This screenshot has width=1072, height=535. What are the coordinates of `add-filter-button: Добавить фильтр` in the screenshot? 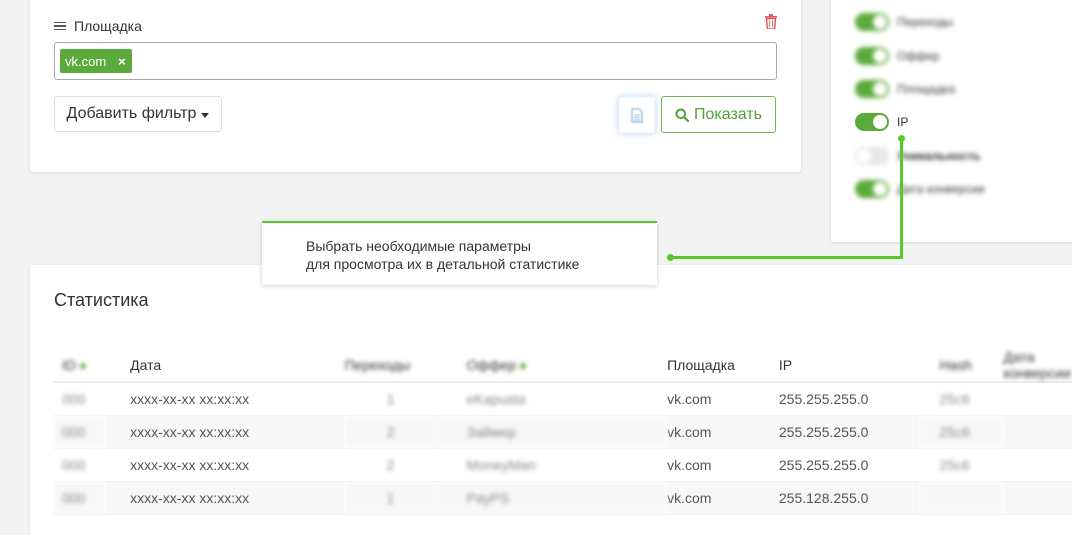 It's located at (138, 114).